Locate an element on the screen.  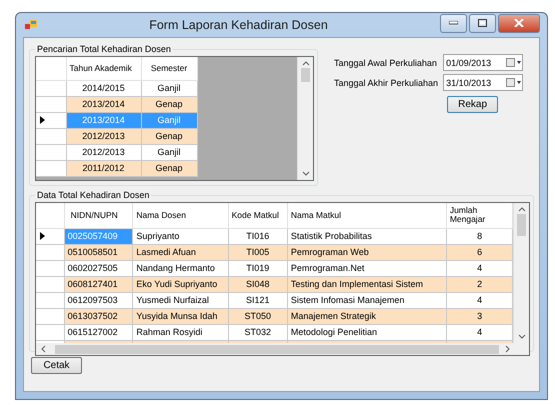
grid-row: 0613037502 Yusyida Munsa Idah ST050 Manajemen Strategik 3 is located at coordinates (274, 316).